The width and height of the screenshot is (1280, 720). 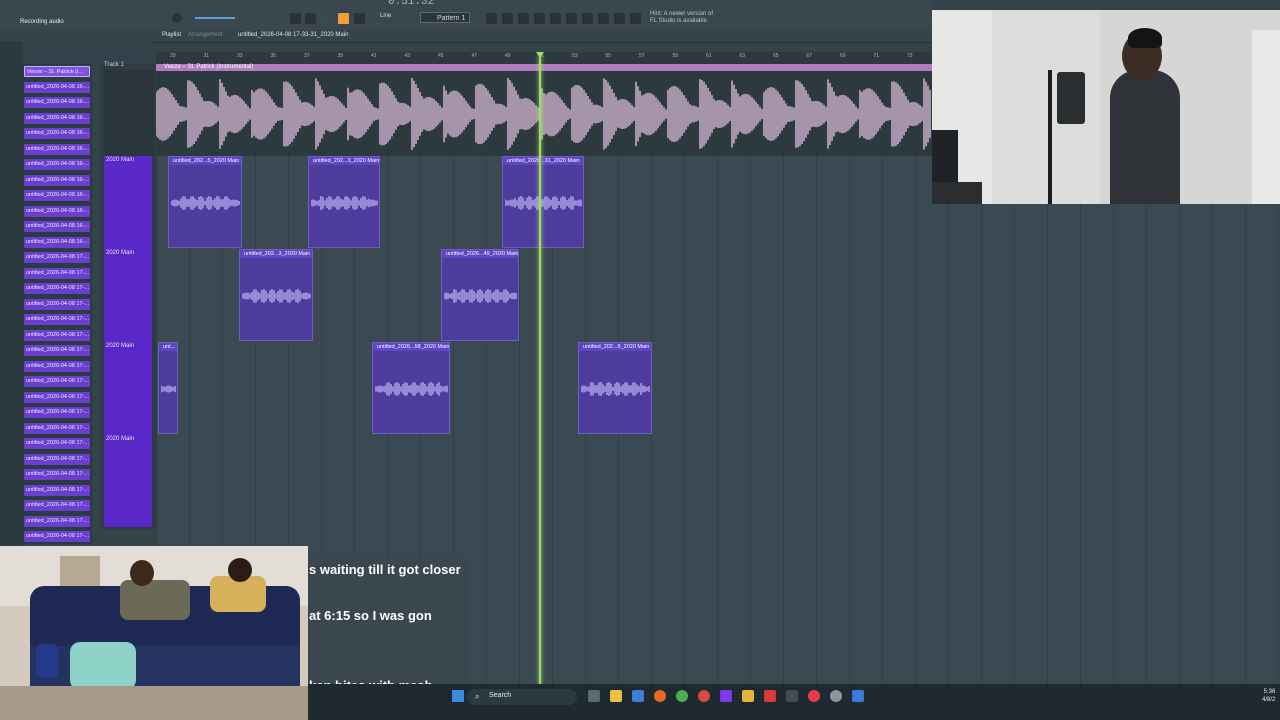 What do you see at coordinates (205, 161) in the screenshot?
I see `clip-label: untitled_202...5_2020 Main` at bounding box center [205, 161].